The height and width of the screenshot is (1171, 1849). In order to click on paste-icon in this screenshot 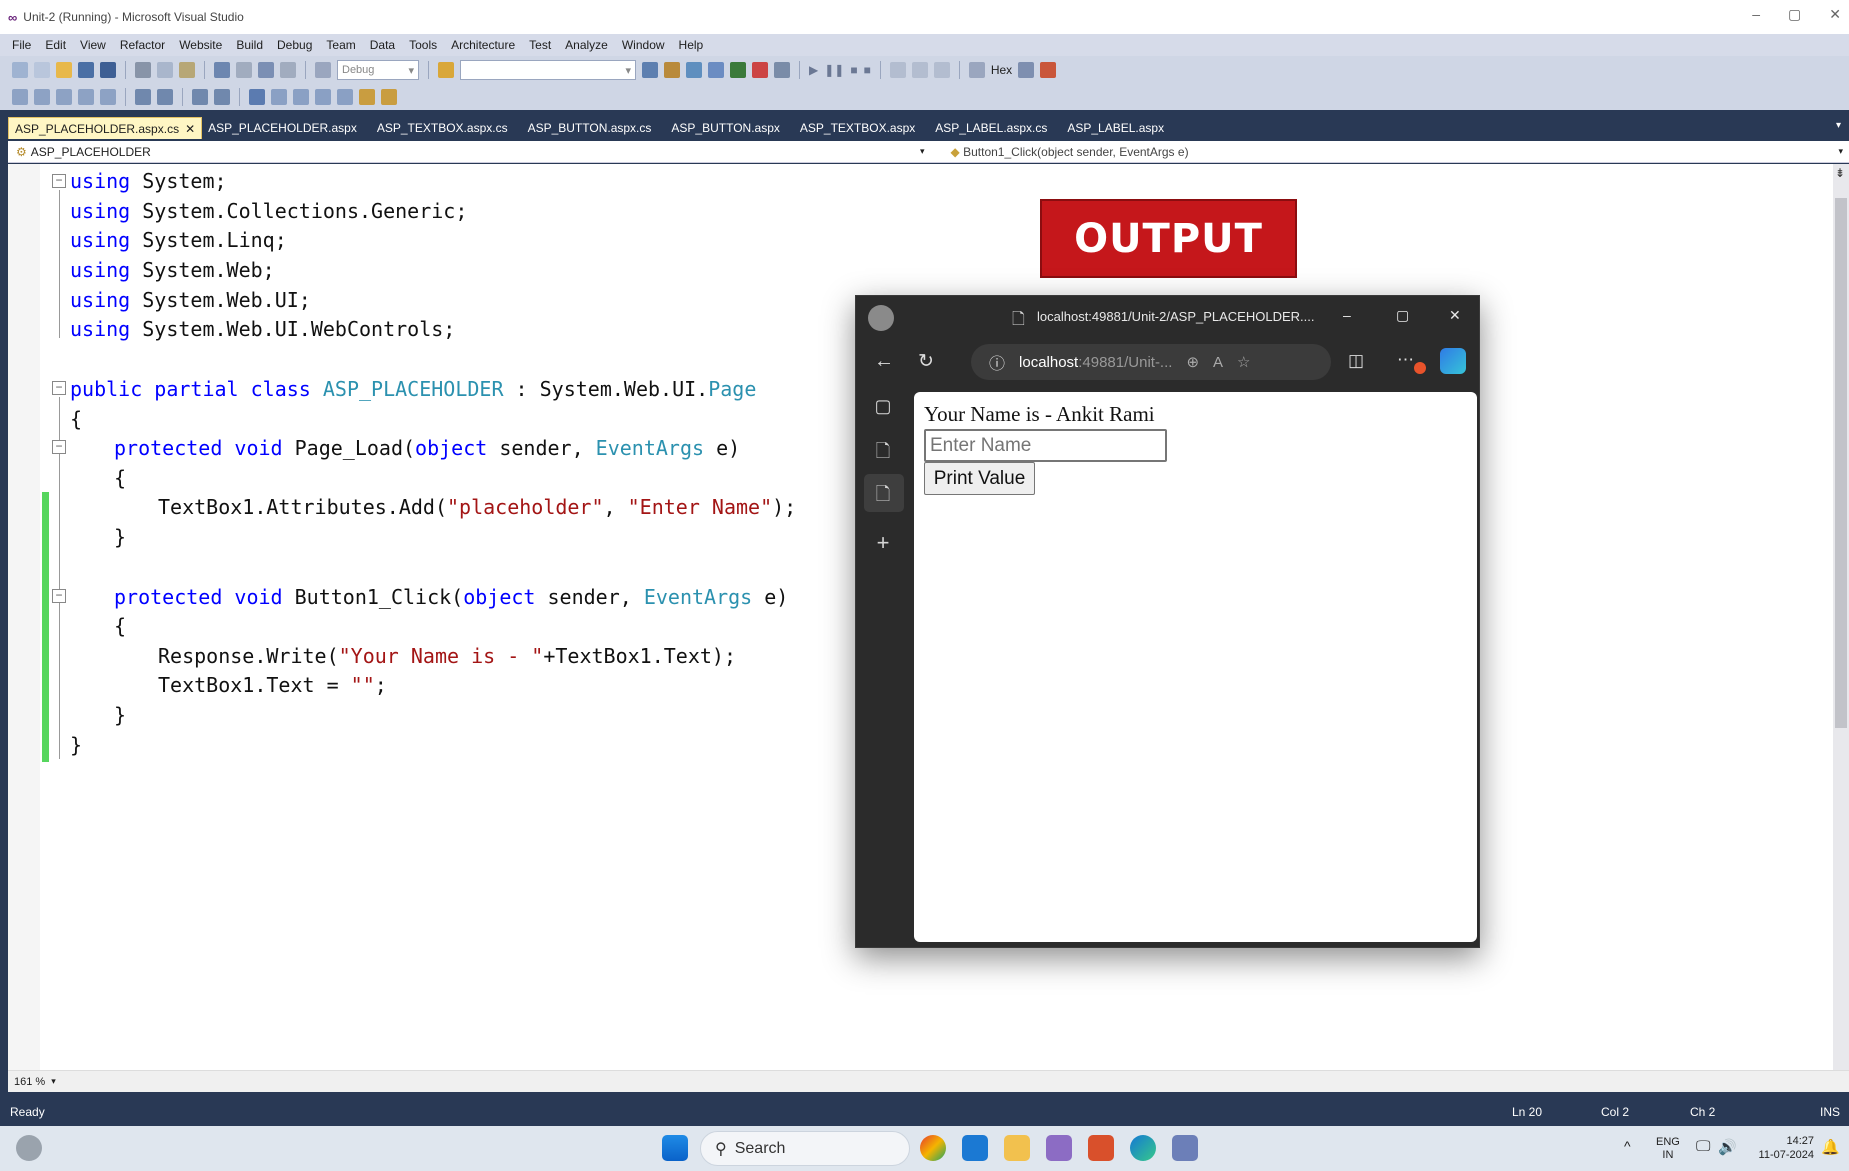, I will do `click(187, 70)`.